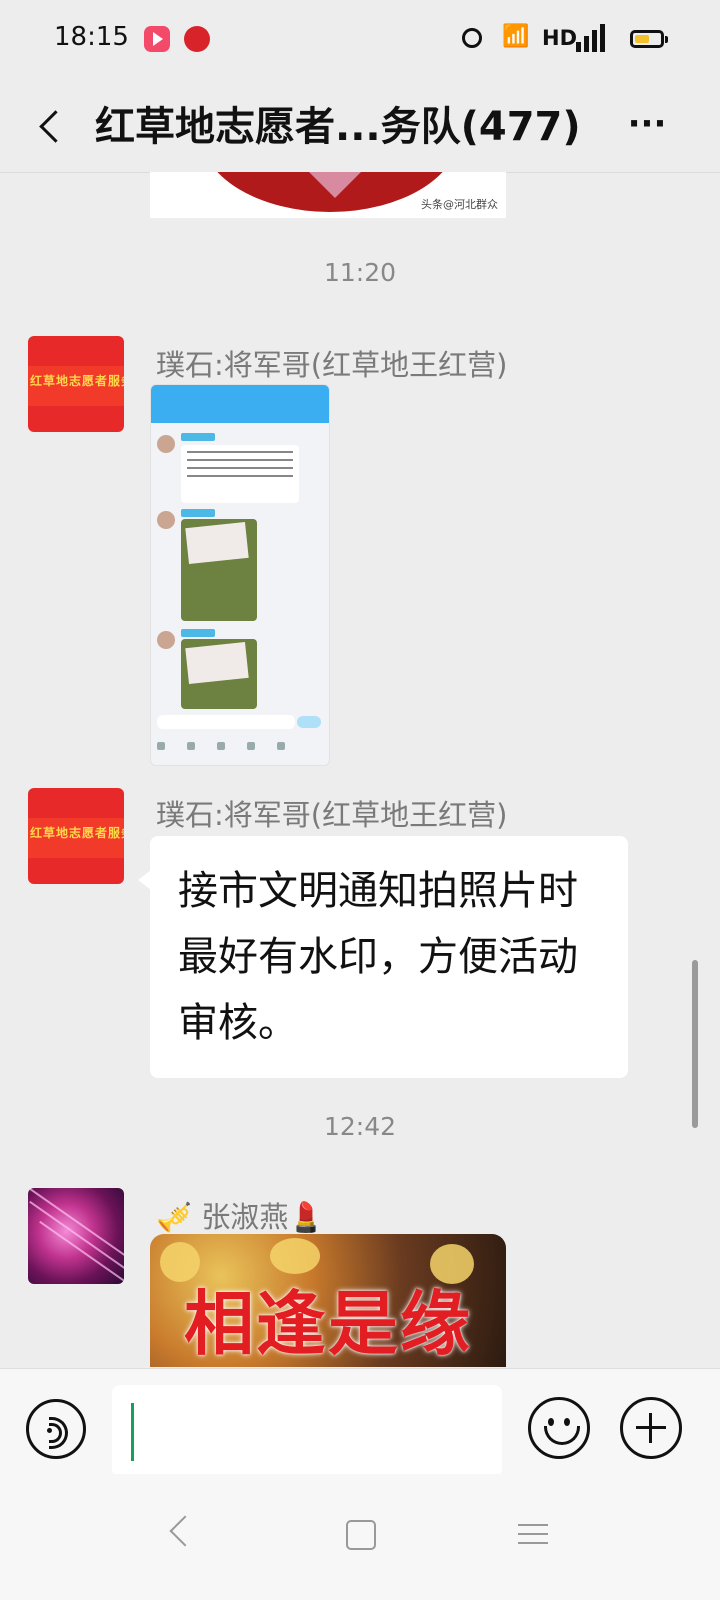  I want to click on image-message-partial: 头条@河北群众, so click(328, 195).